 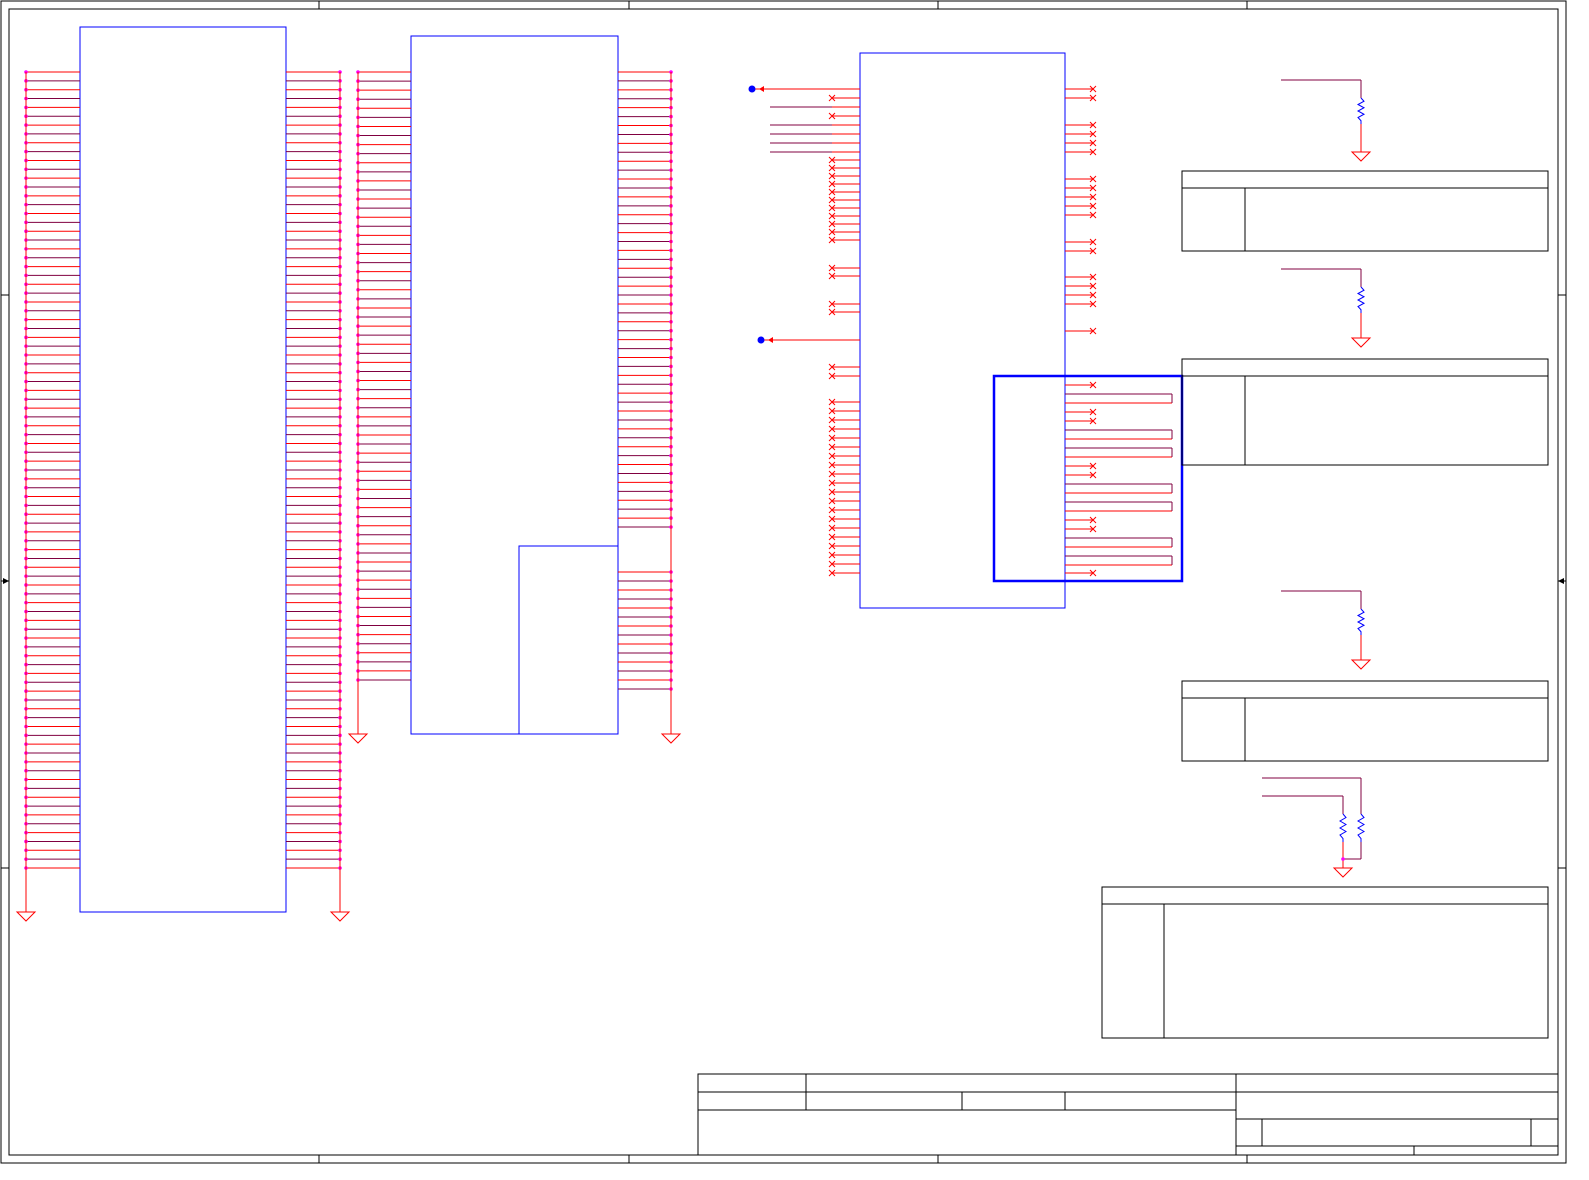 What do you see at coordinates (1317, 478) in the screenshot?
I see `resistor-networks` at bounding box center [1317, 478].